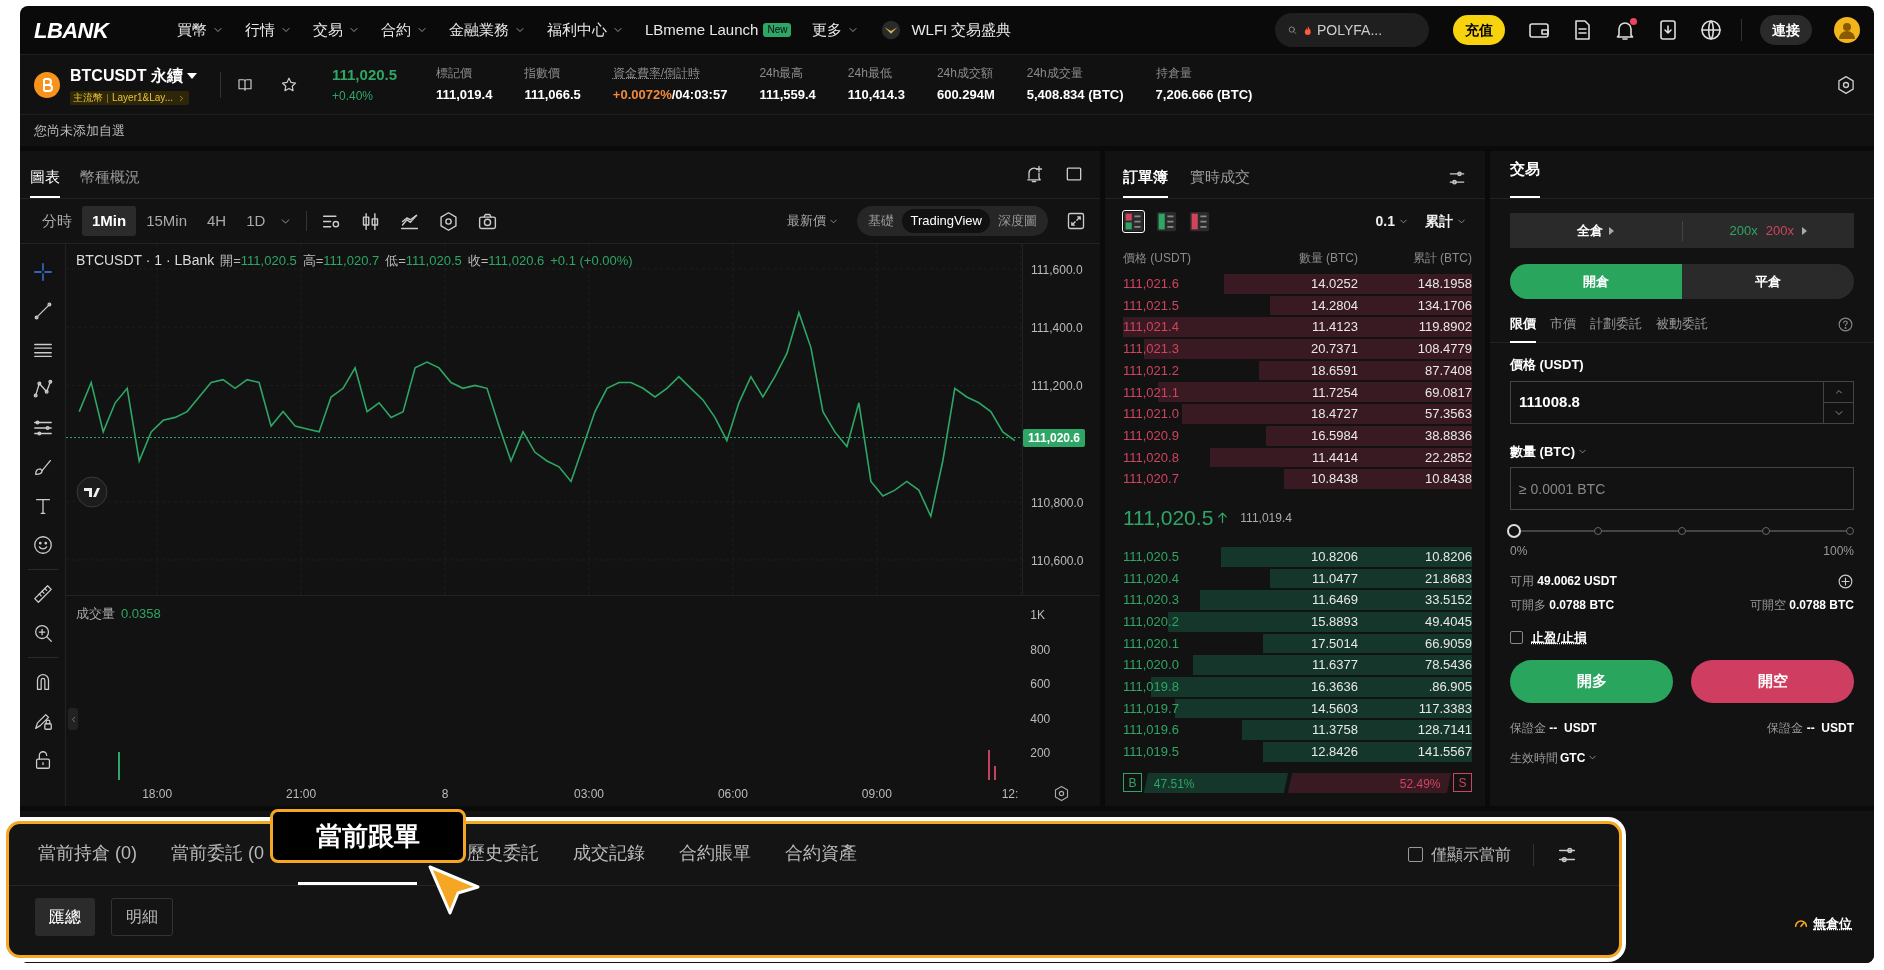 This screenshot has height=970, width=1884. Describe the element at coordinates (1682, 324) in the screenshot. I see `order-type-tab: 被動委託` at that location.